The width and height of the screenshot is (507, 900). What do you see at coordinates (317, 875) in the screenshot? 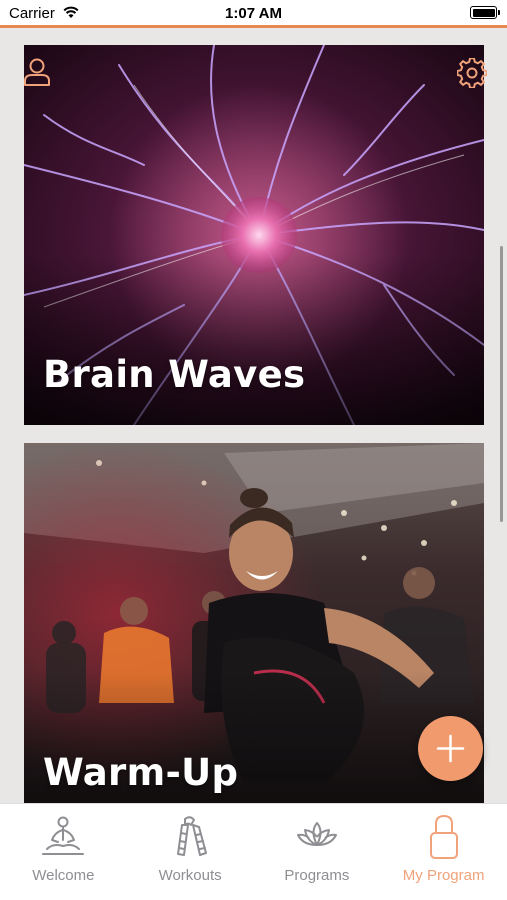
I see `tab-label: Programs` at bounding box center [317, 875].